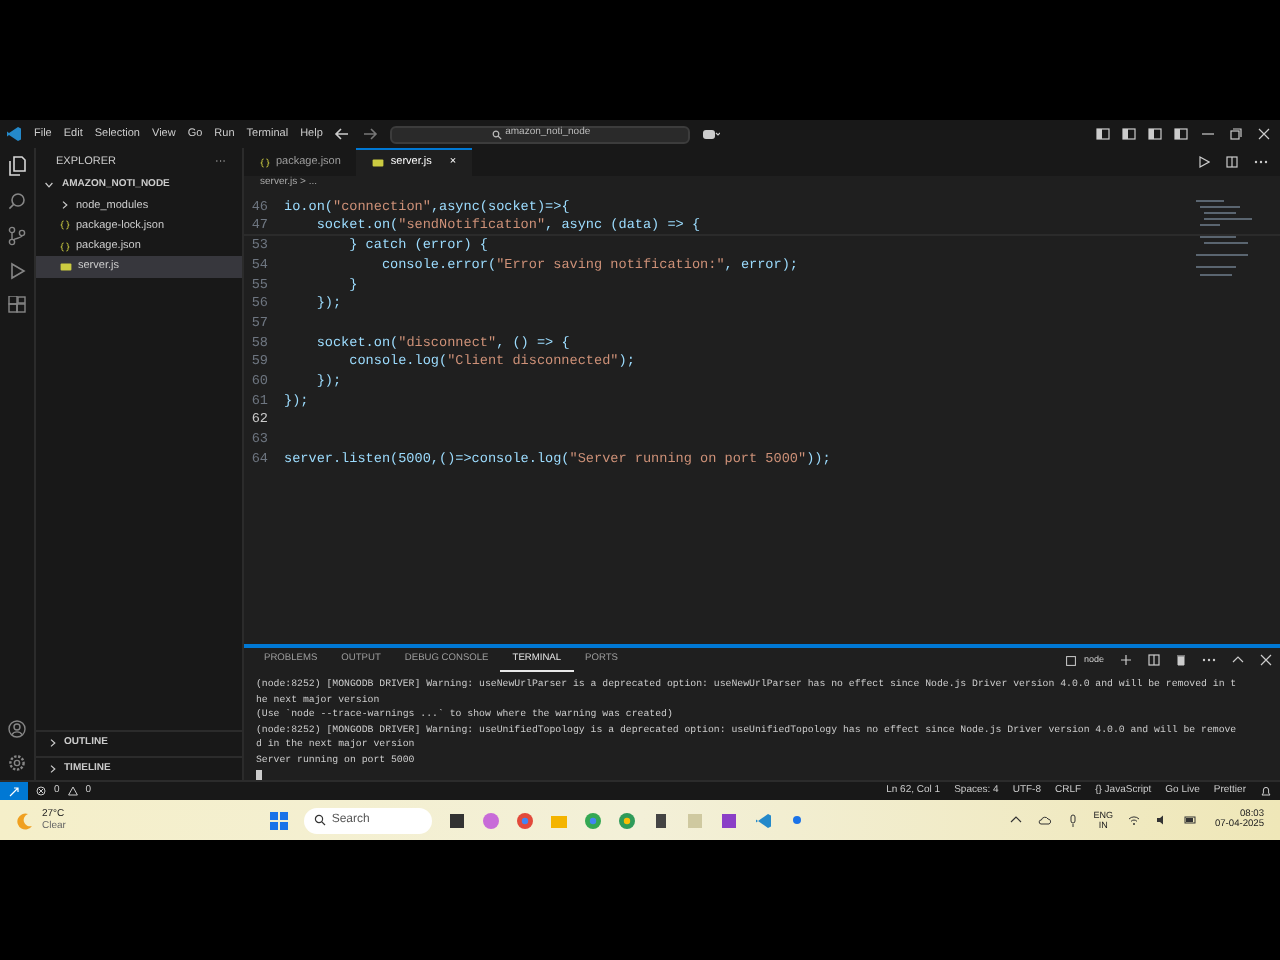 This screenshot has height=960, width=1280. Describe the element at coordinates (1224, 240) in the screenshot. I see `minimap-drawing` at that location.